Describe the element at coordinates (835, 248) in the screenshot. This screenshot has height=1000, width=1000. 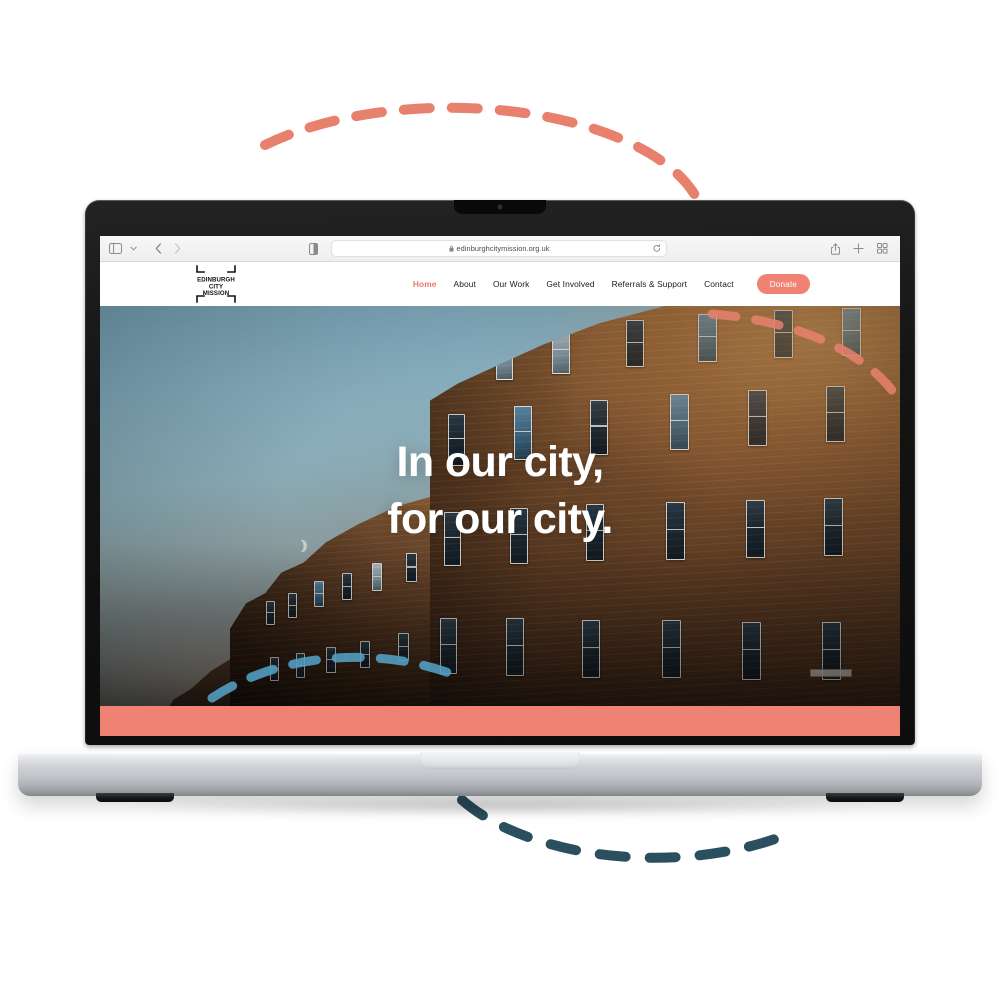
I see `share-icon` at that location.